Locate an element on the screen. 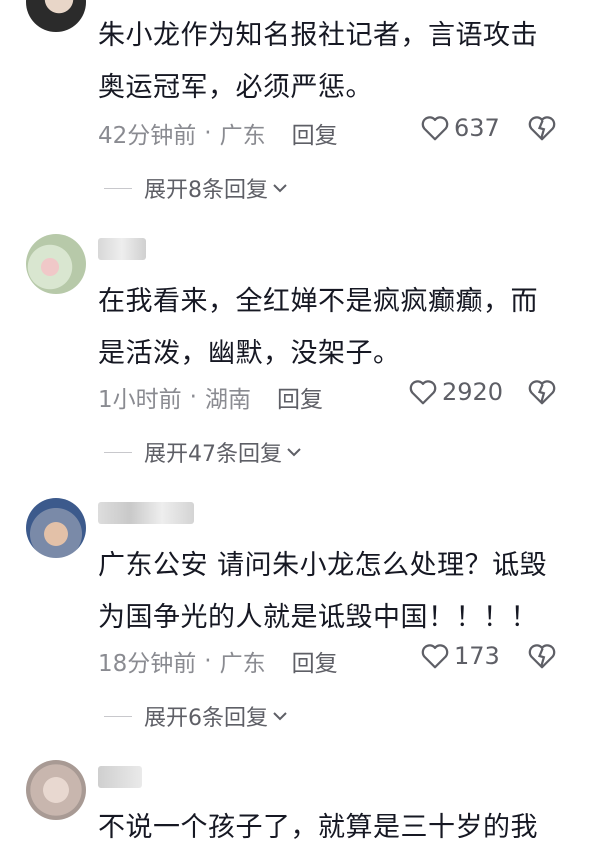 This screenshot has height=860, width=589. expand-replies-label: 展开6条回复 is located at coordinates (206, 718).